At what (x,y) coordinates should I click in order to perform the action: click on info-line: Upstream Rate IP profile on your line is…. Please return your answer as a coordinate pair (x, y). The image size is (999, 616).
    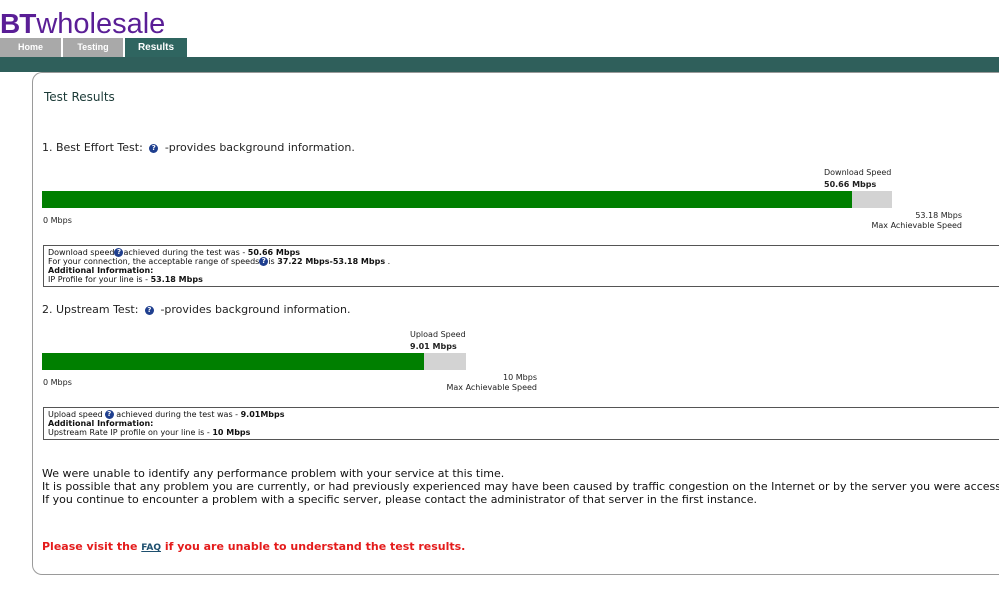
    Looking at the image, I should click on (523, 432).